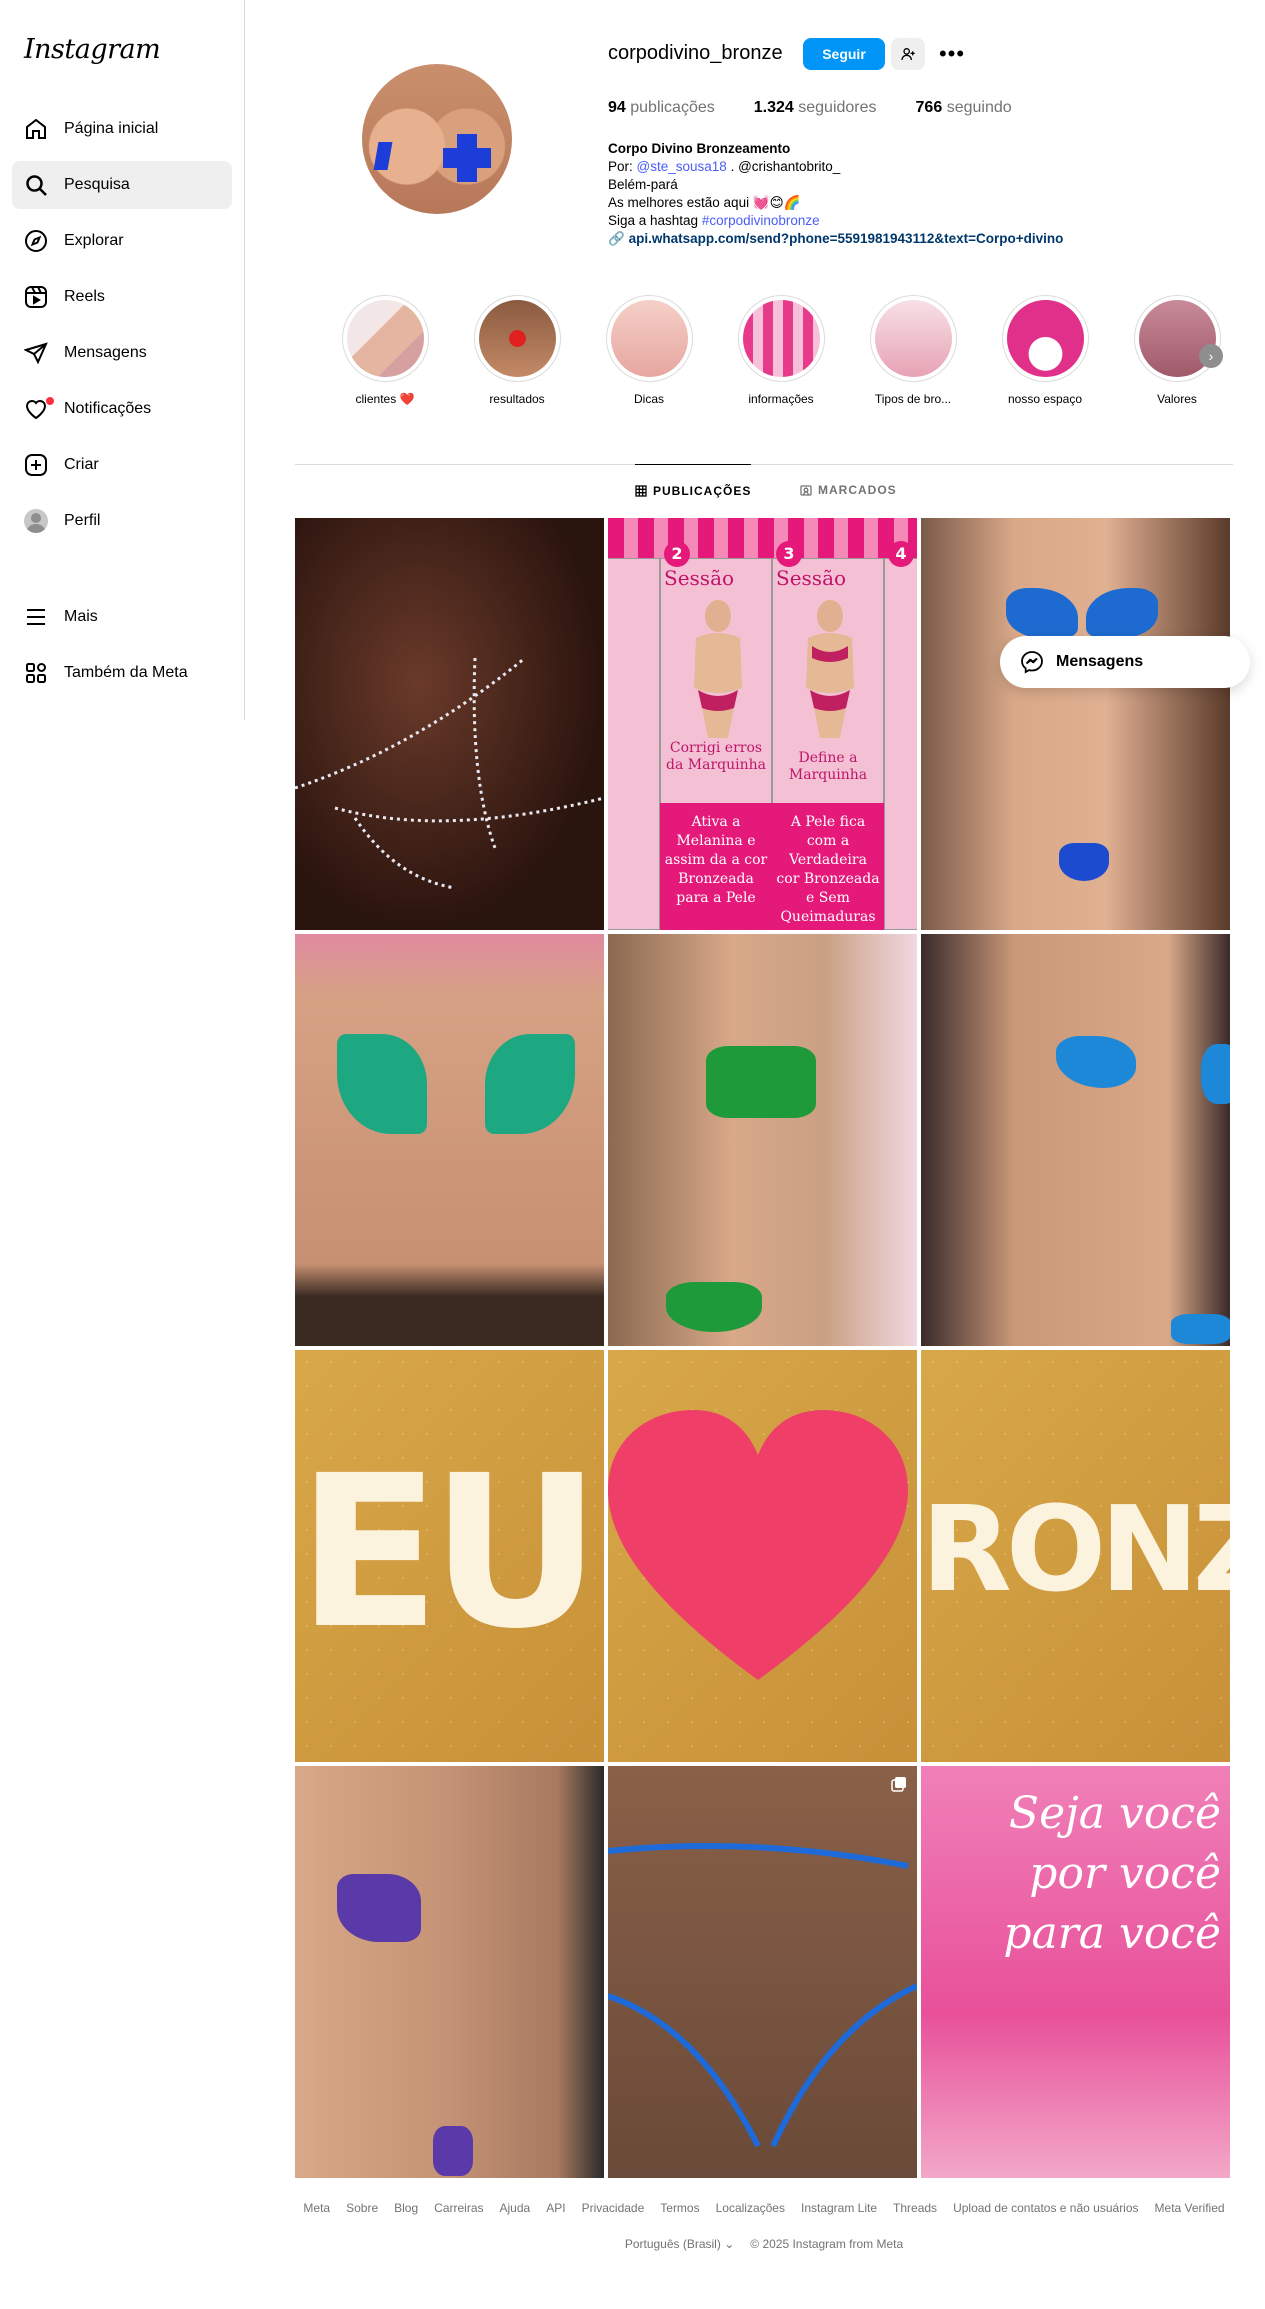 The height and width of the screenshot is (2309, 1265). I want to click on sidebar-item-search: Pesquisa, so click(122, 185).